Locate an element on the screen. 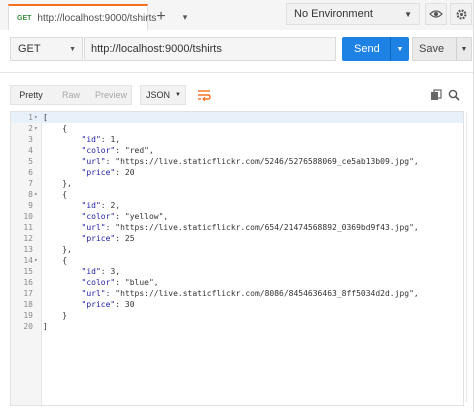 The image size is (474, 412). code-line: 1 ▾[ is located at coordinates (236, 117).